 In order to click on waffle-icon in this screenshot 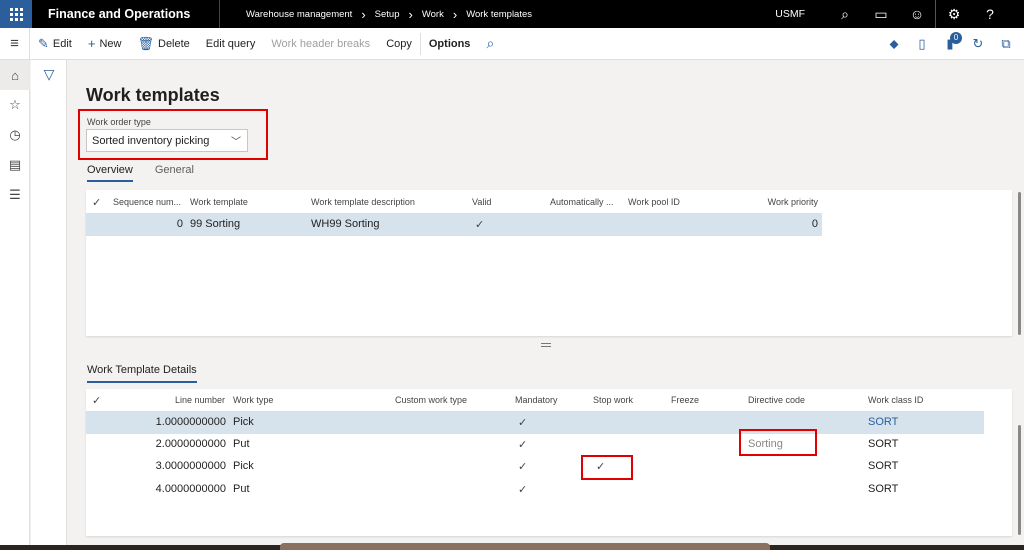, I will do `click(16, 14)`.